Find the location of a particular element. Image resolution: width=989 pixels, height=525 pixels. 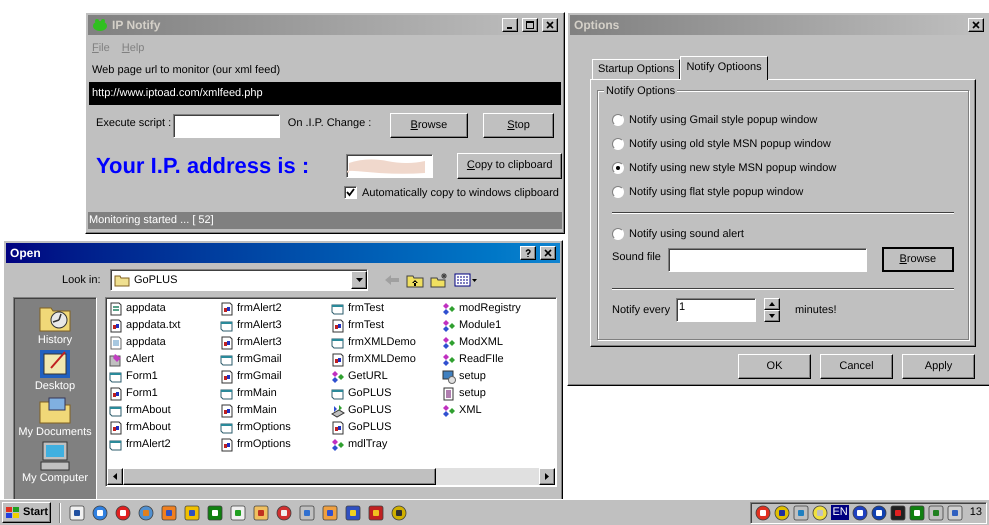

listing-entry: cAlert is located at coordinates (164, 359).